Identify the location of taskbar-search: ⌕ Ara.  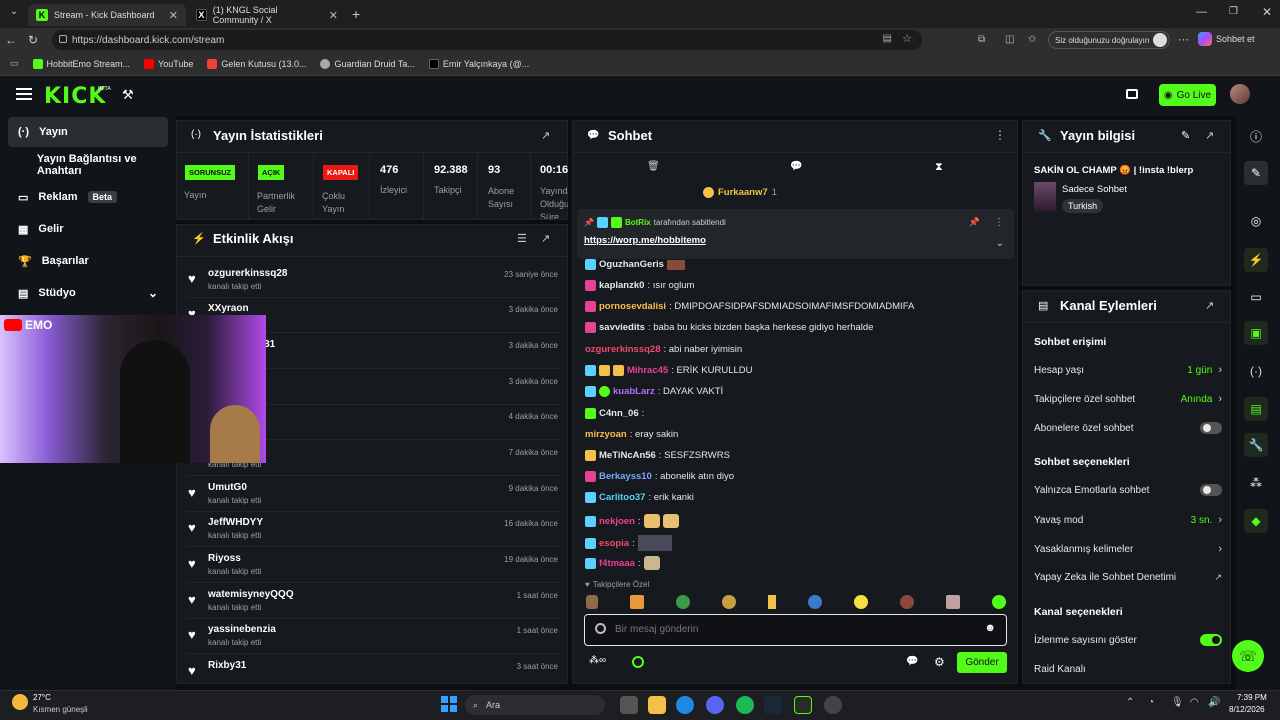
(535, 705).